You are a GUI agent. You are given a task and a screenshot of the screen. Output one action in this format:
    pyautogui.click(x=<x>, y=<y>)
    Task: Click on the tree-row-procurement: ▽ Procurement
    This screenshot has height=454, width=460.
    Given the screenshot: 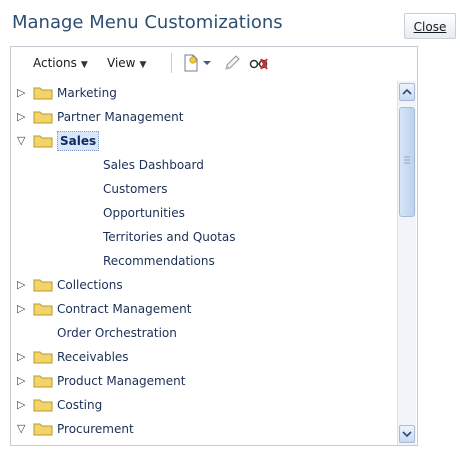 What is the action you would take?
    pyautogui.click(x=203, y=429)
    